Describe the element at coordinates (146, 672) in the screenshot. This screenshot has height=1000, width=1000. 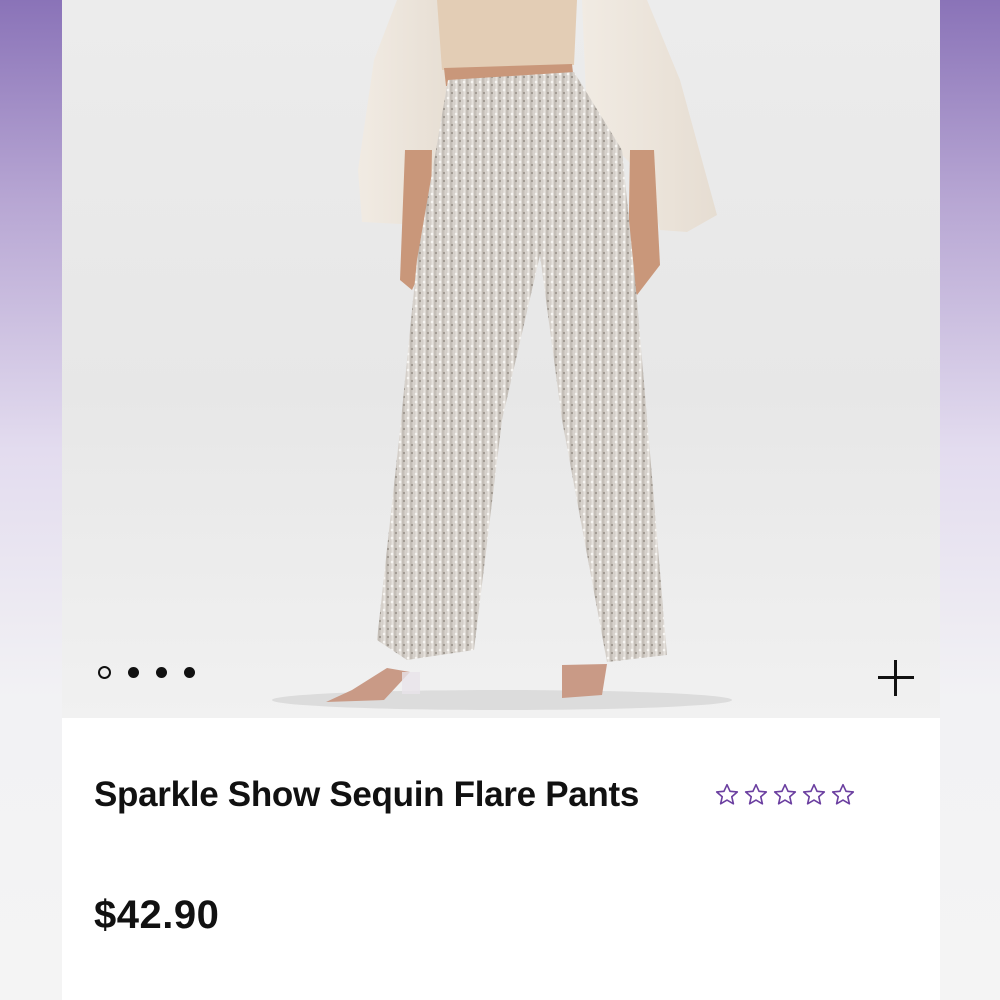
I see `image-carousel-dots` at that location.